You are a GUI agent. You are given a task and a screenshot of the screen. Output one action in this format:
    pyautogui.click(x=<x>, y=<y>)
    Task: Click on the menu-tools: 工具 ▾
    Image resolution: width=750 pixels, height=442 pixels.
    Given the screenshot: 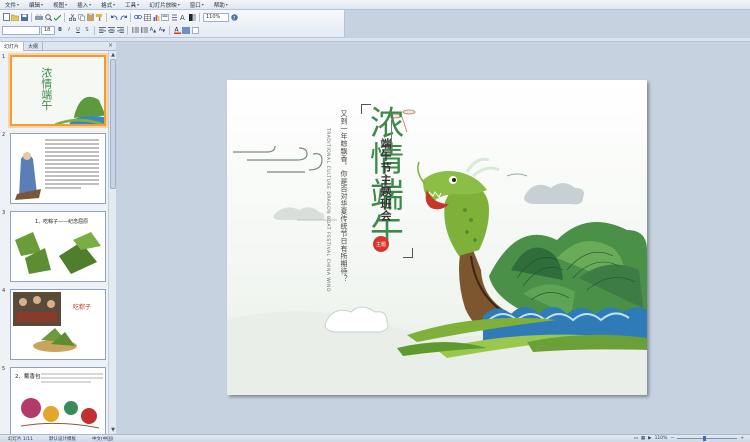 What is the action you would take?
    pyautogui.click(x=132, y=5)
    